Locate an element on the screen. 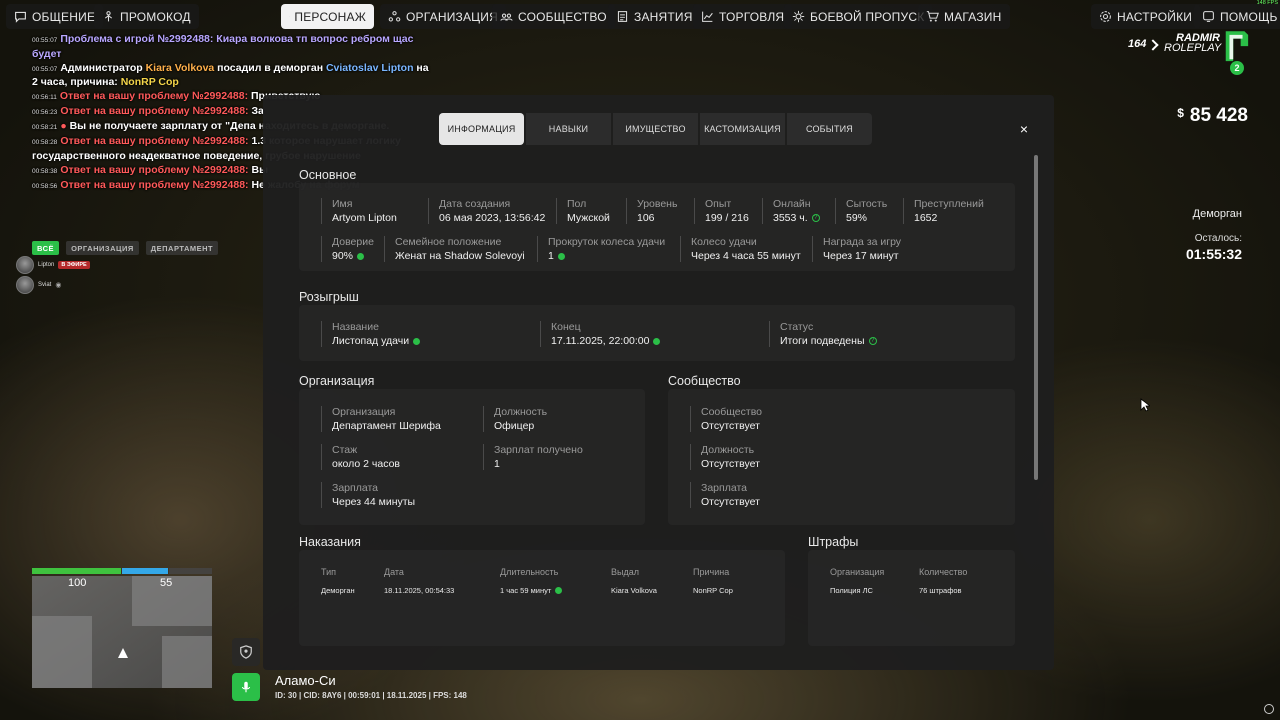 The height and width of the screenshot is (720, 1280). nav-character-button: ПЕРСОНАЖ is located at coordinates (327, 16).